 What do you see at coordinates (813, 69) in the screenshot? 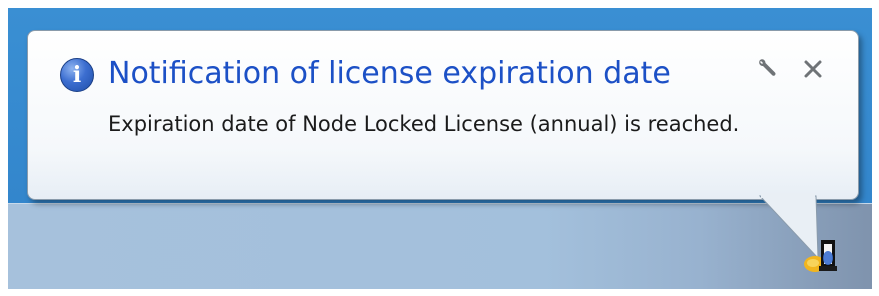
I see `close-icon` at bounding box center [813, 69].